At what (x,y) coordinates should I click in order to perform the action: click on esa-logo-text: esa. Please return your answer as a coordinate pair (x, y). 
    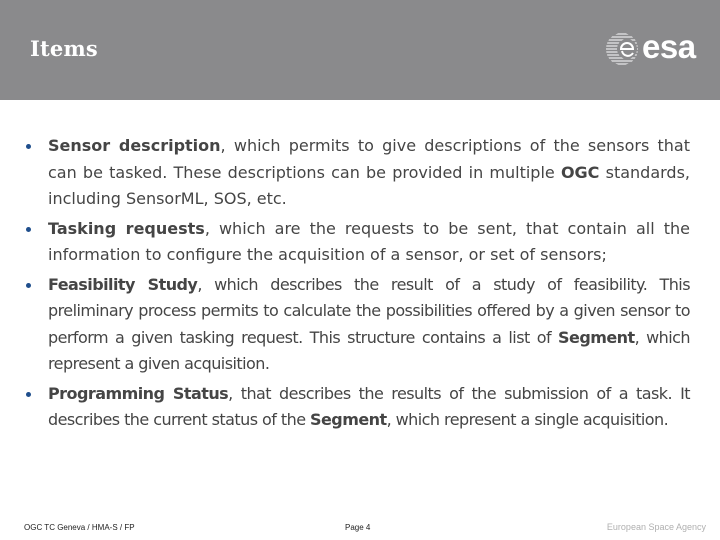
    Looking at the image, I should click on (669, 46).